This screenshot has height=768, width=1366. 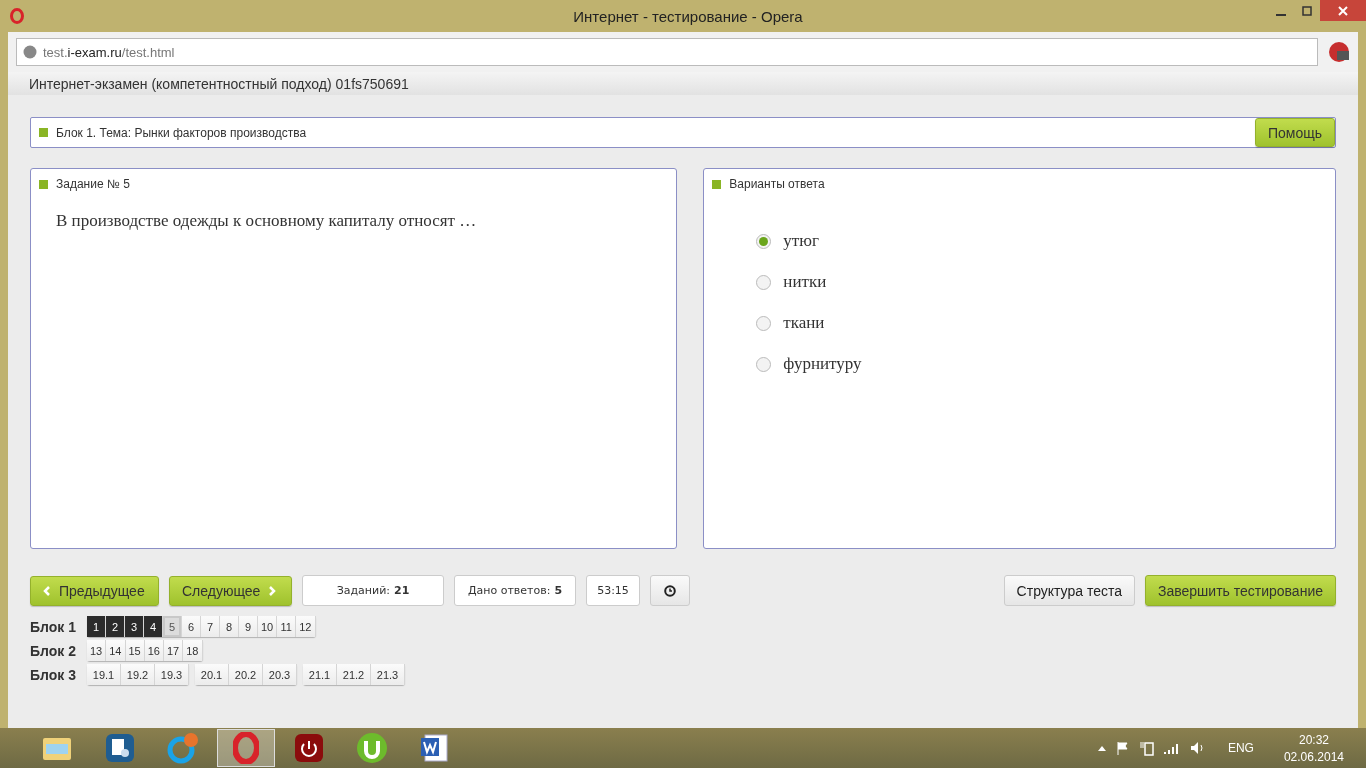 I want to click on window-title: Интернет - тестирование - Opera, so click(x=688, y=16).